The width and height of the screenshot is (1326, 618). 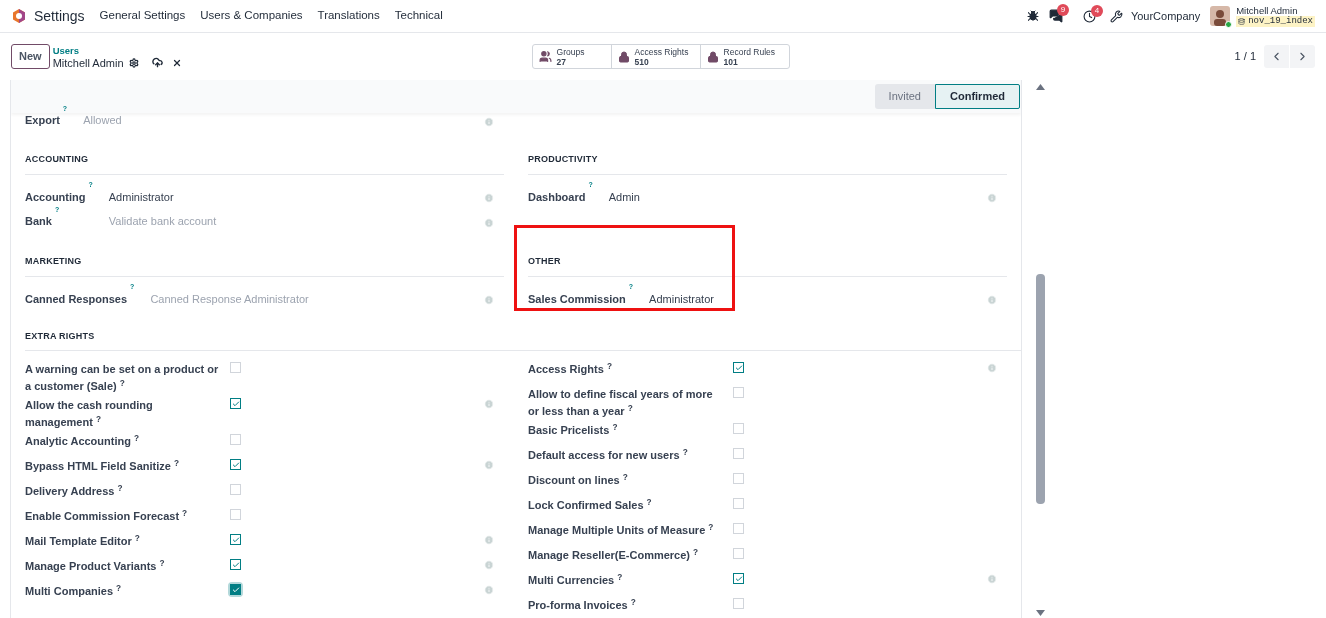 I want to click on pager: 1 / 1, so click(x=1245, y=56).